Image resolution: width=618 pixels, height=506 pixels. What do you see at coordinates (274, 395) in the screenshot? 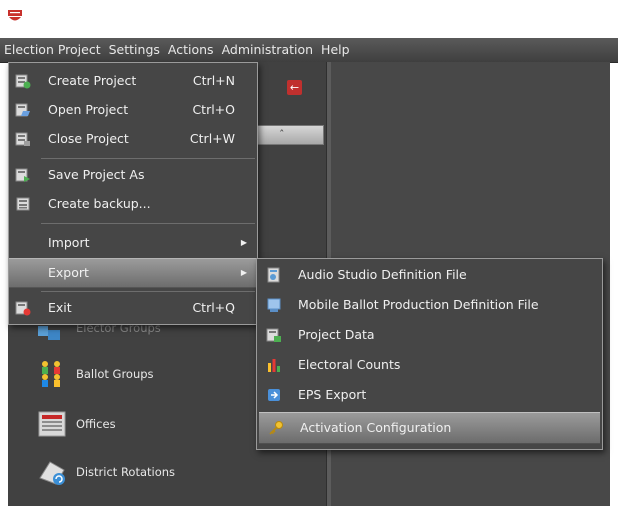
I see `eps-export-icon` at bounding box center [274, 395].